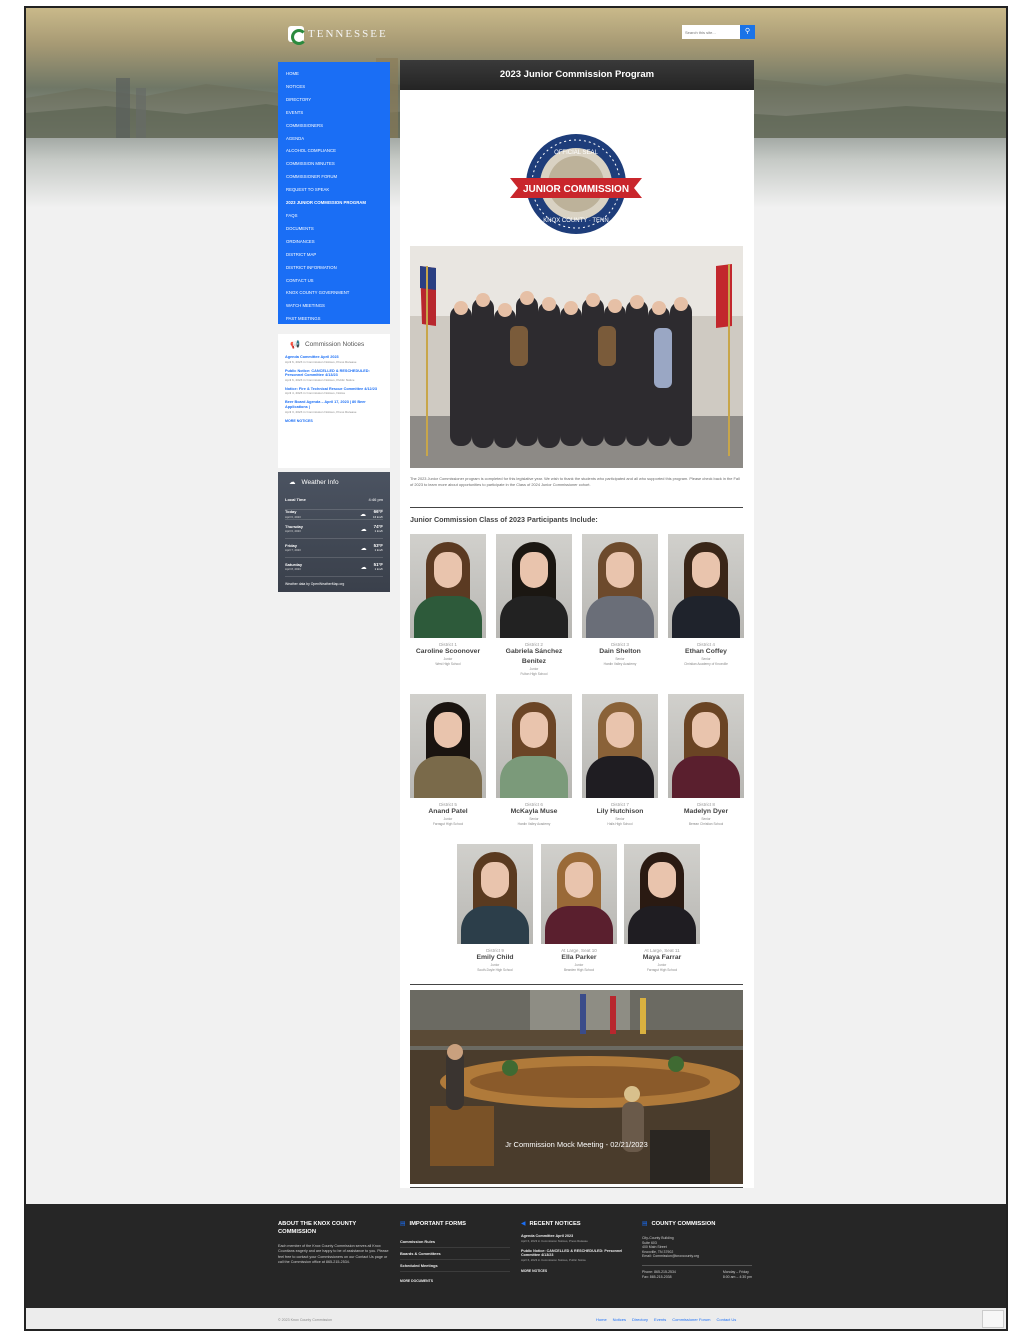 The width and height of the screenshot is (1021, 1331). I want to click on nav-item: DISTRICT INFORMATION, so click(338, 268).